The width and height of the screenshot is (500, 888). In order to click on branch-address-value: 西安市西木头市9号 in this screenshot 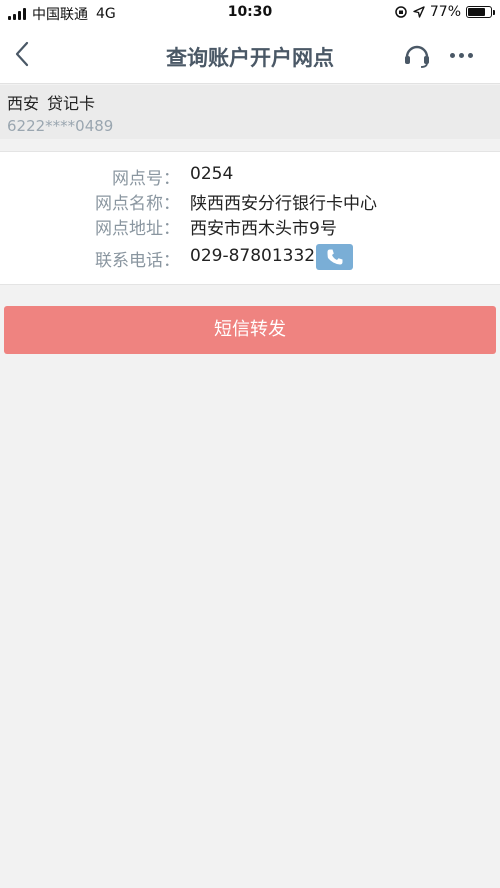, I will do `click(263, 229)`.